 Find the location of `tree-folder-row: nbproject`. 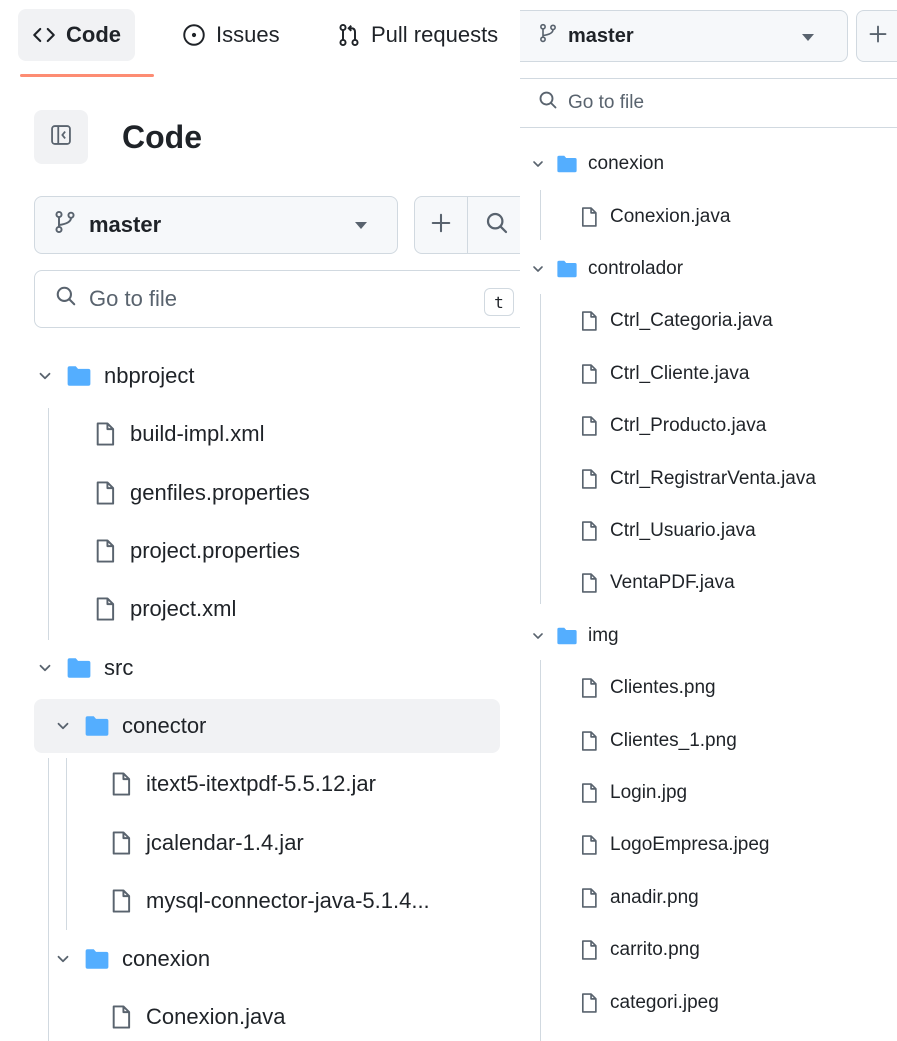

tree-folder-row: nbproject is located at coordinates (115, 376).